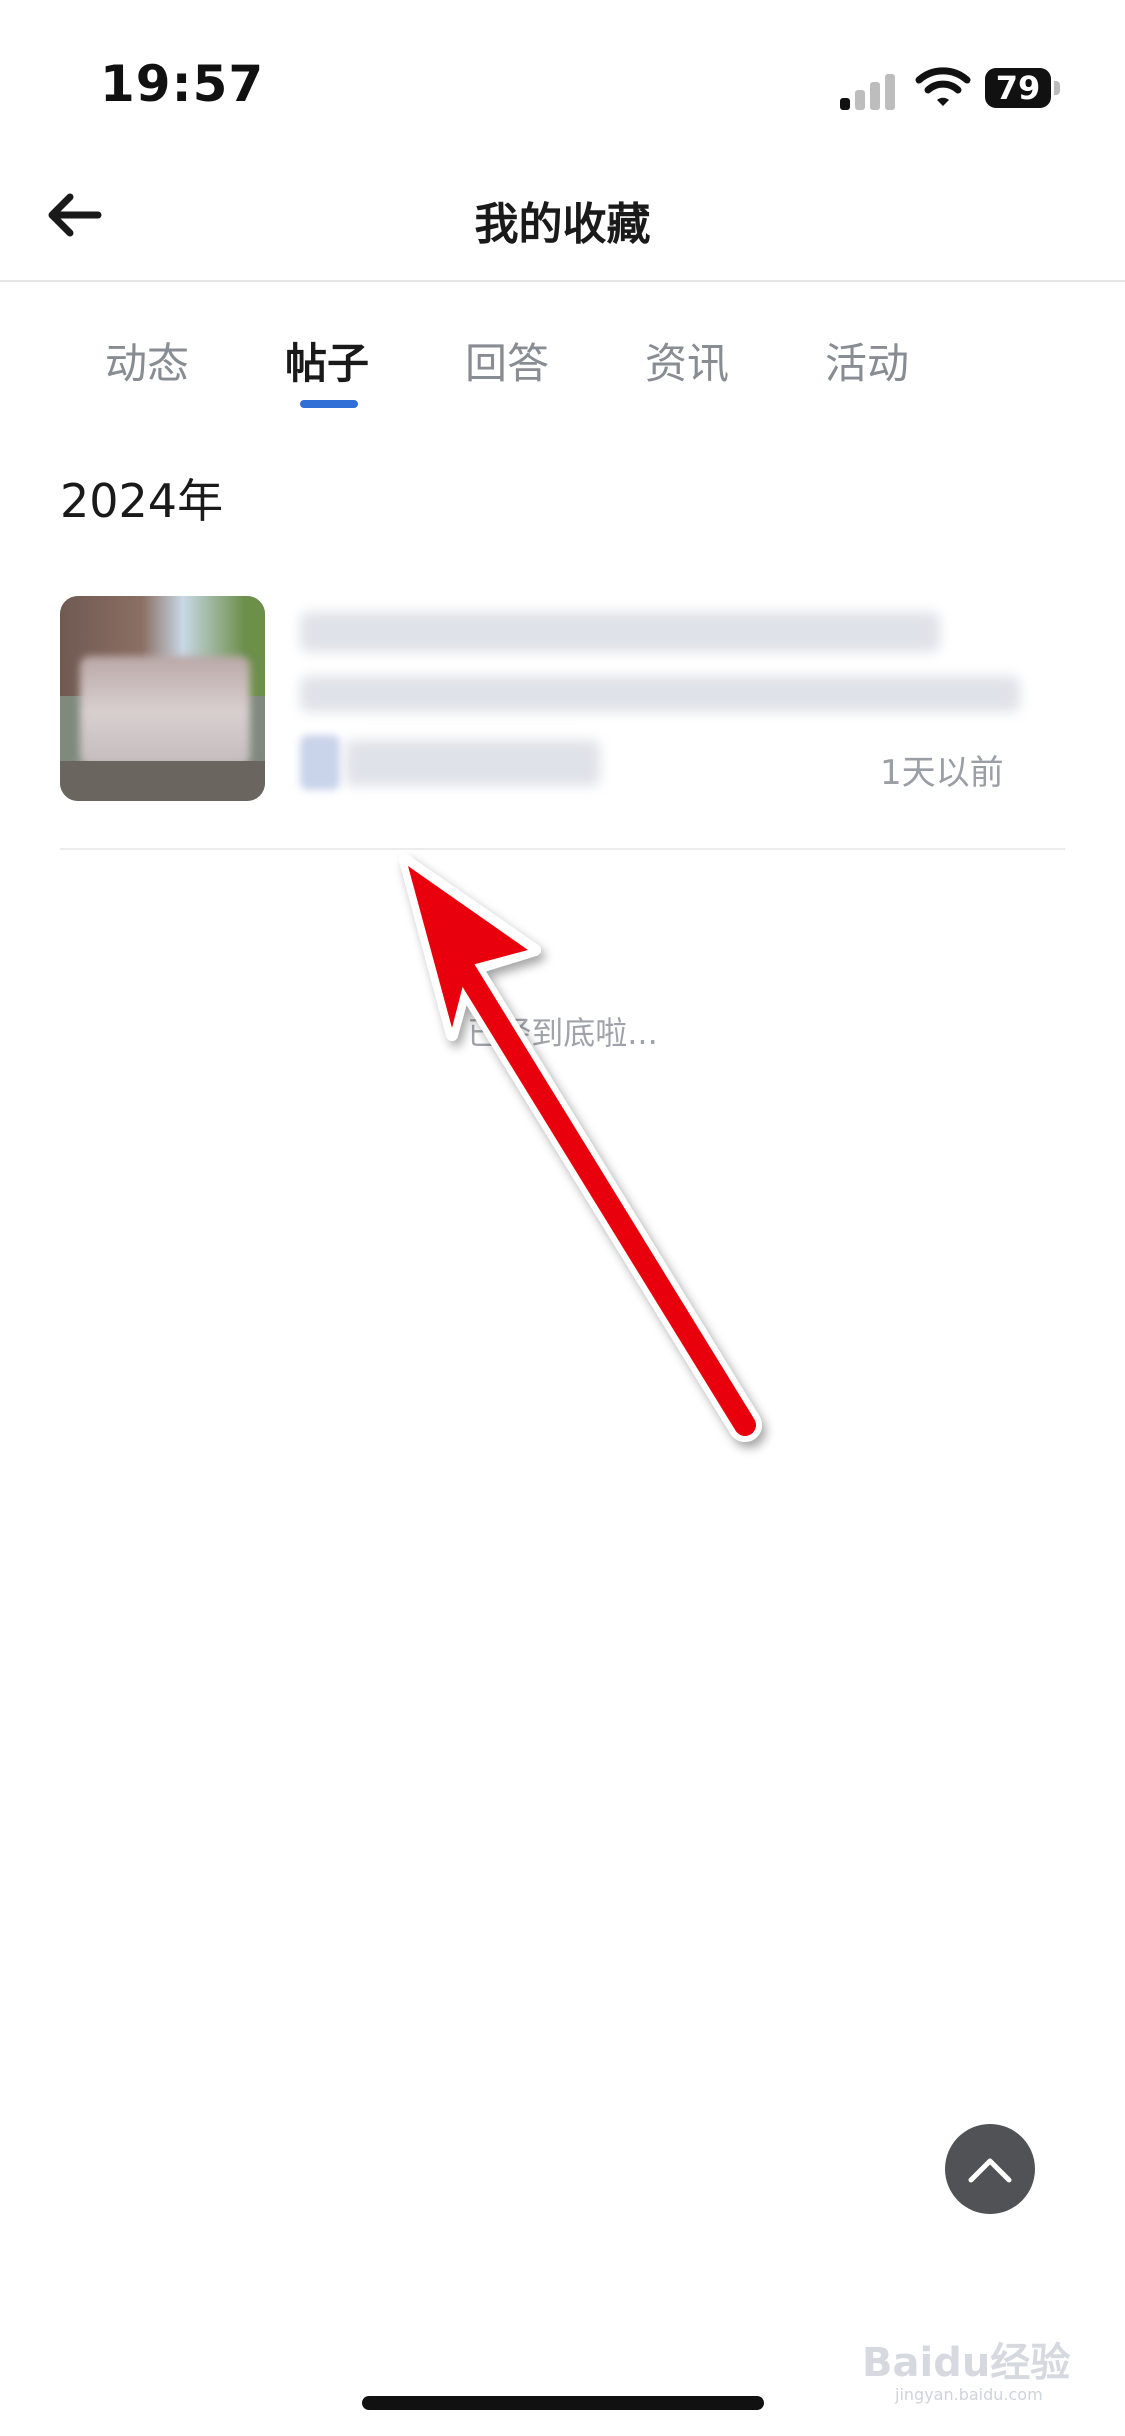 The width and height of the screenshot is (1125, 2436). What do you see at coordinates (563, 2403) in the screenshot?
I see `home-indicator` at bounding box center [563, 2403].